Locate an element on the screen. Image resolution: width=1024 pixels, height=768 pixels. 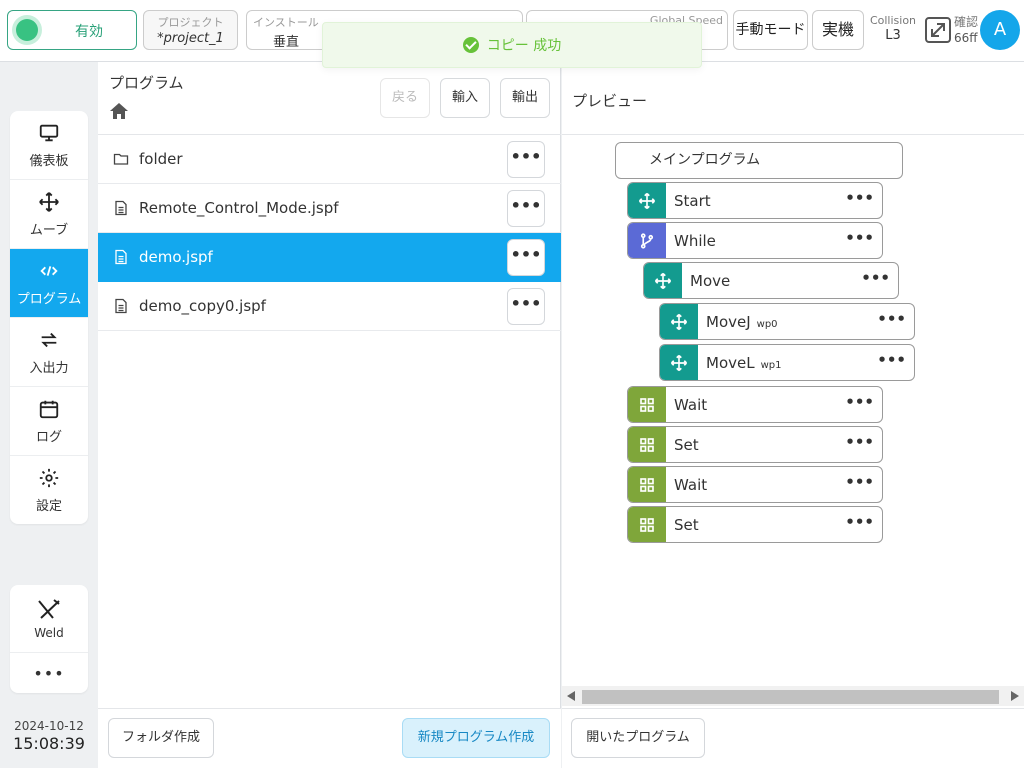
node-waypoint: wp1 is located at coordinates (771, 365).